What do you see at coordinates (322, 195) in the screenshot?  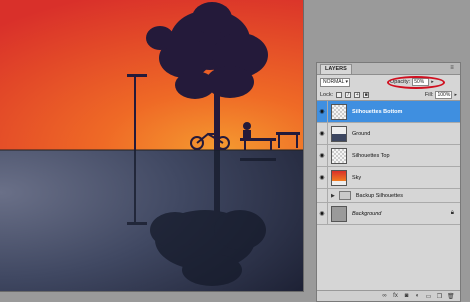 I see `visibility-toggle-off` at bounding box center [322, 195].